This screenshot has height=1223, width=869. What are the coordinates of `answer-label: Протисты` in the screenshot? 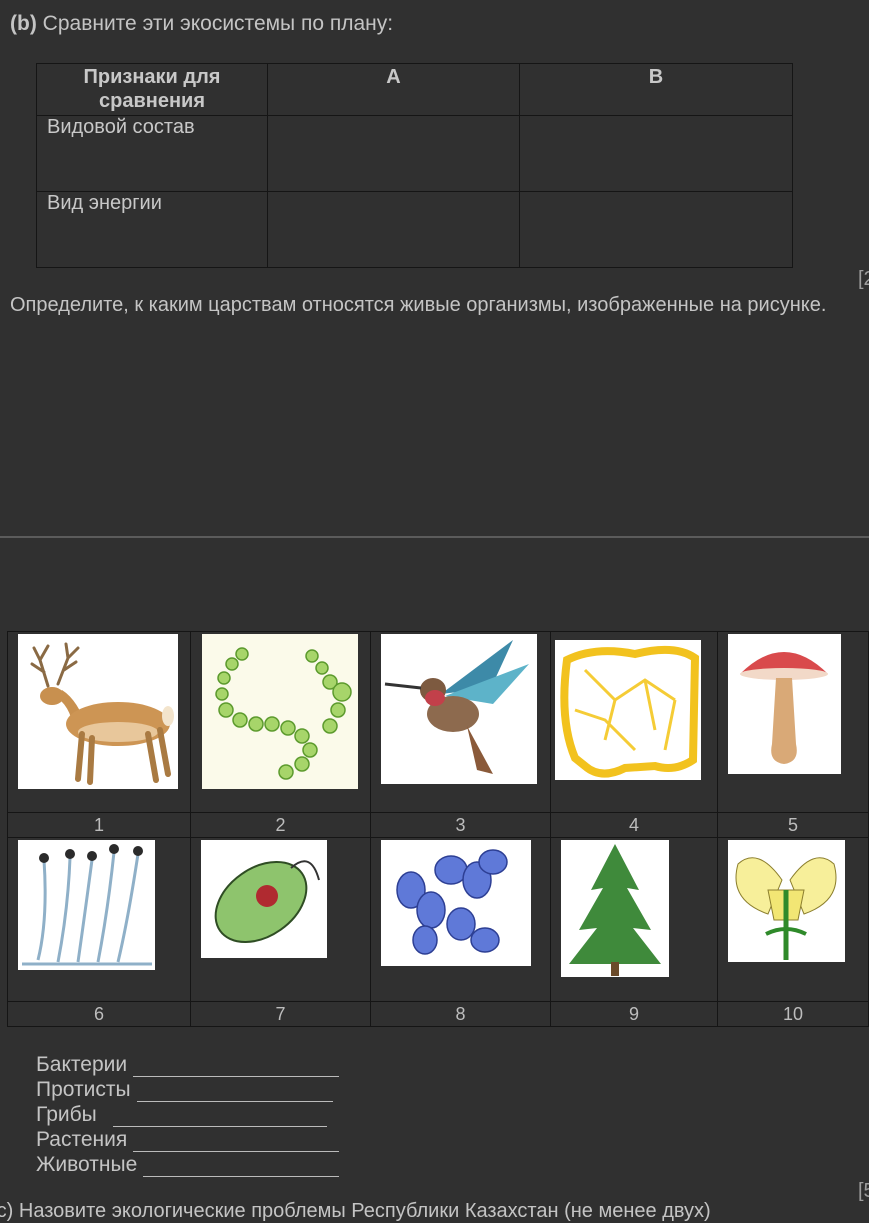 It's located at (83, 1089).